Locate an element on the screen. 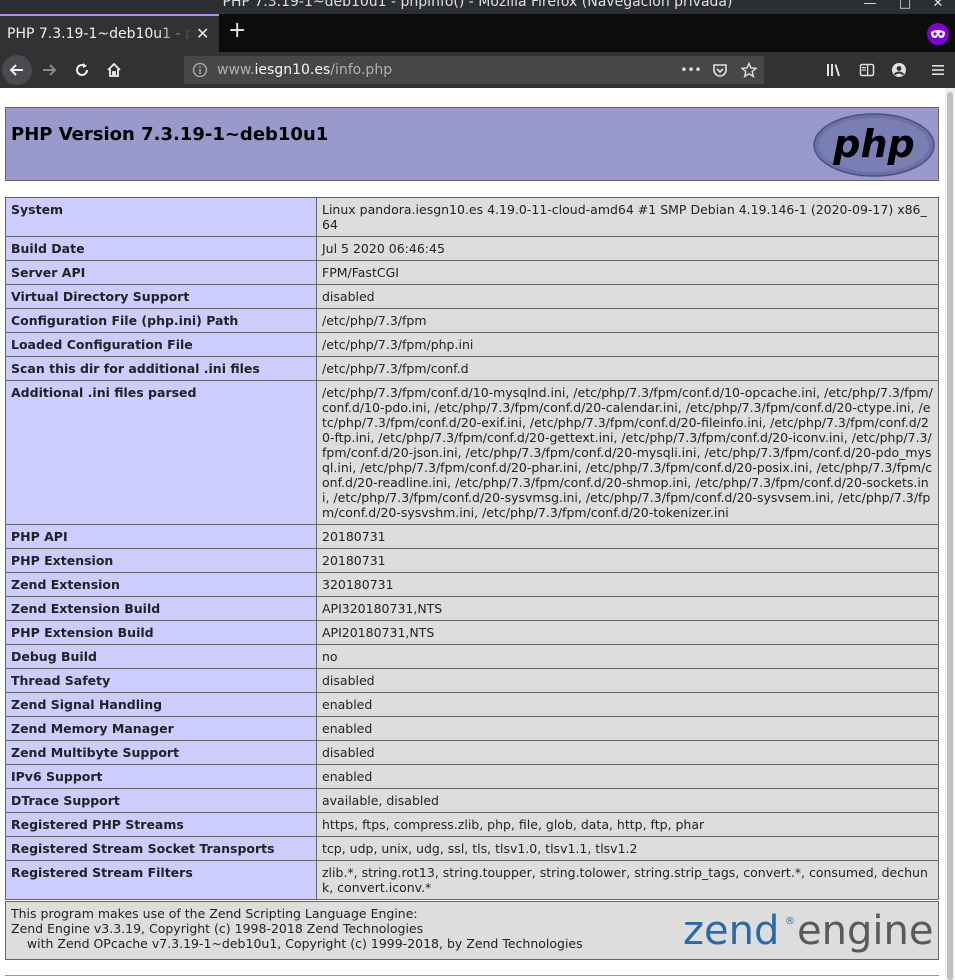 The height and width of the screenshot is (980, 955). table-row: Zend Extension Build API320180731,NTS is located at coordinates (472, 608).